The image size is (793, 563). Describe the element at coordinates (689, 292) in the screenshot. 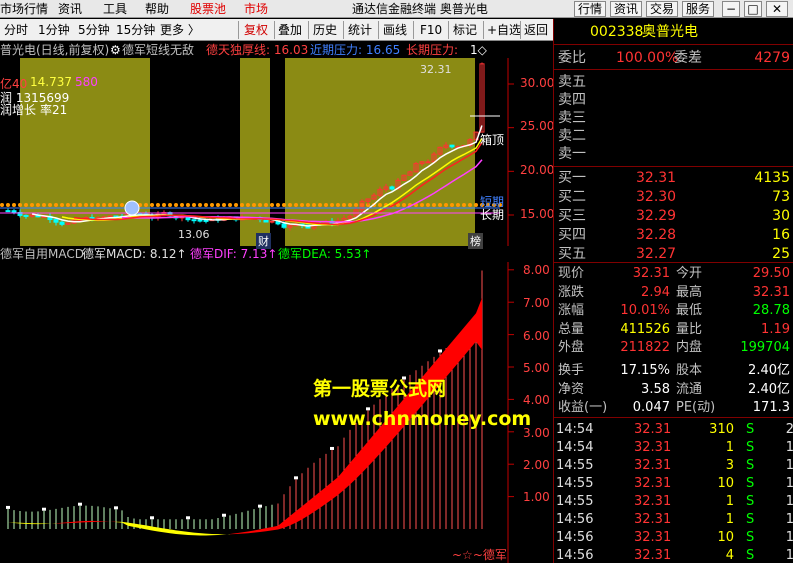

I see `stat-label: 最高` at that location.